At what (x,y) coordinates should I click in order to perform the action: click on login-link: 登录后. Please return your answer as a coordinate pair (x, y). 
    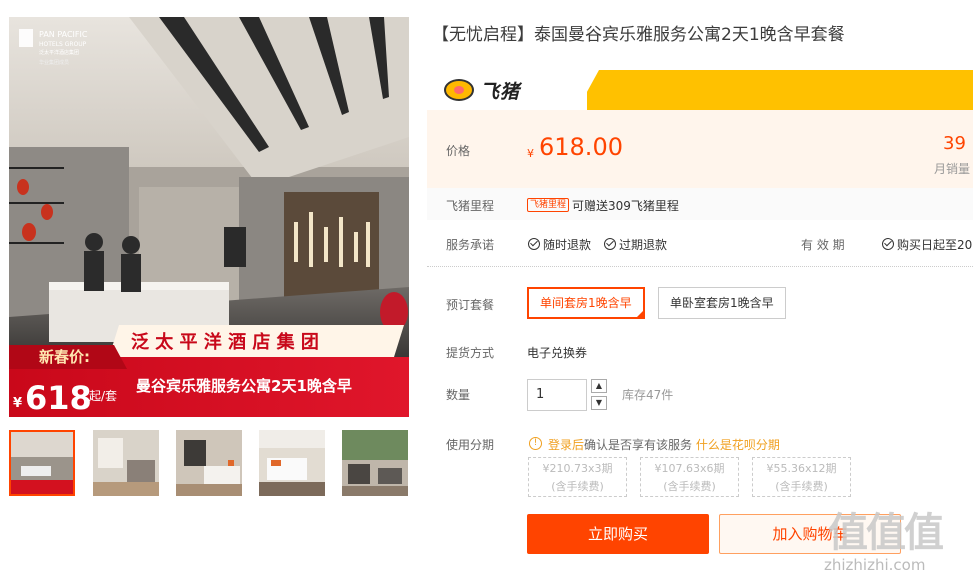
    Looking at the image, I should click on (566, 445).